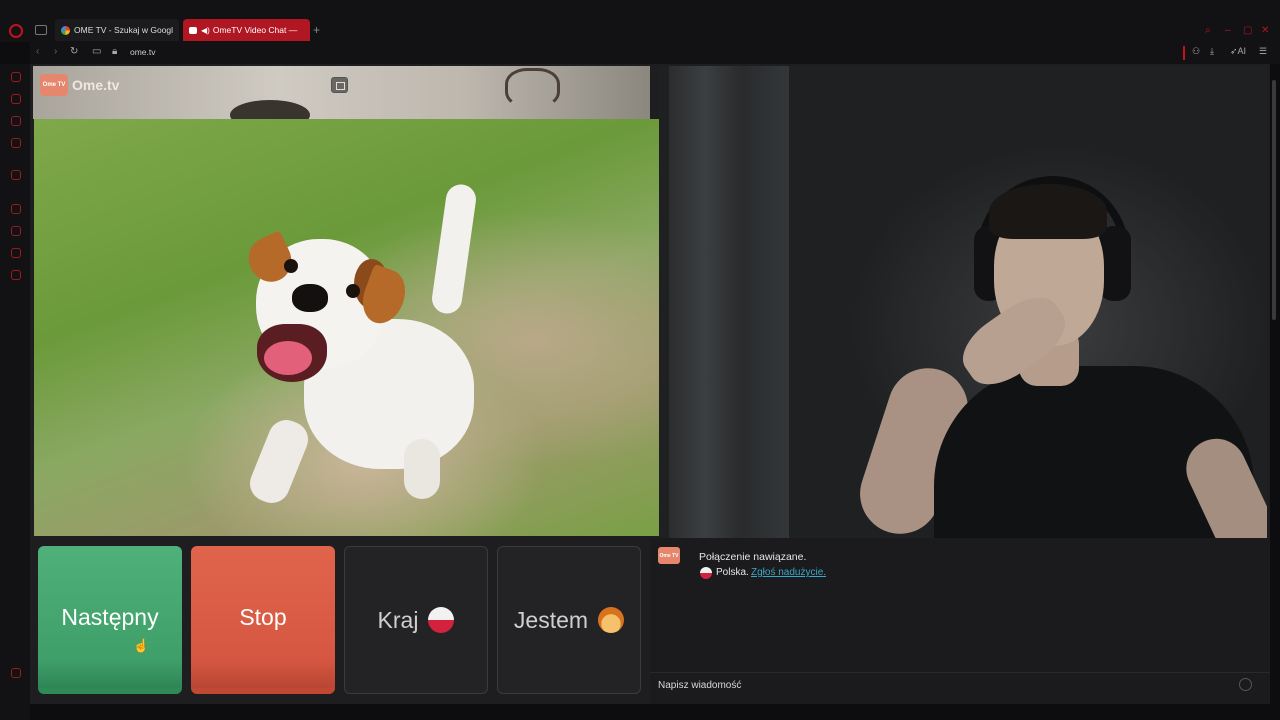 The width and height of the screenshot is (1280, 720). I want to click on tab-ometv: ◀) OmeTV Video Chat —, so click(246, 30).